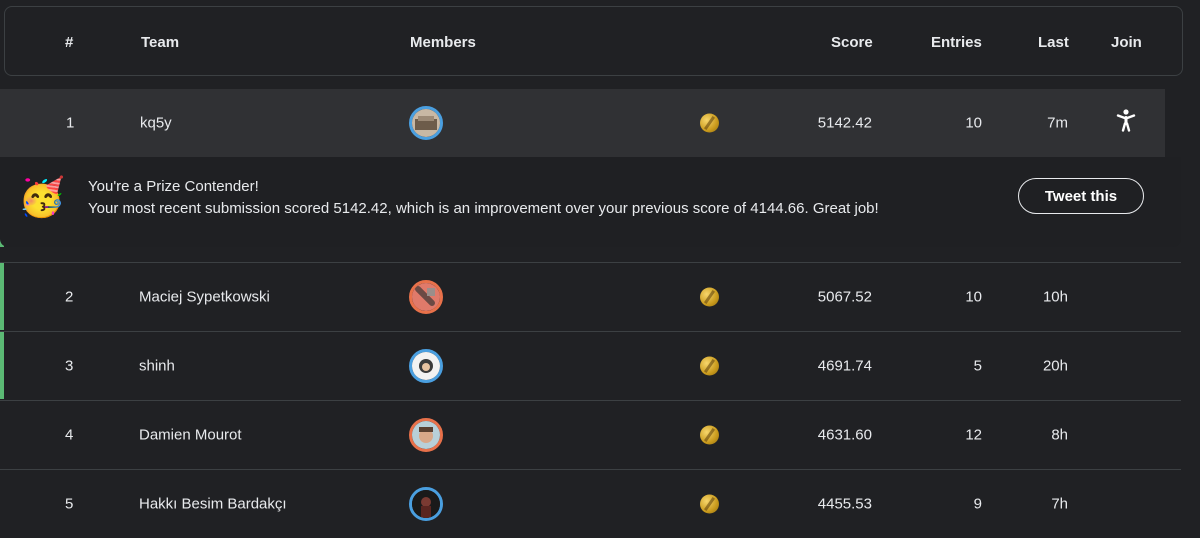 Image resolution: width=1200 pixels, height=538 pixels. What do you see at coordinates (590, 434) in the screenshot?
I see `table-row-4: 4 Damien Mourot 4631.60 12 8h` at bounding box center [590, 434].